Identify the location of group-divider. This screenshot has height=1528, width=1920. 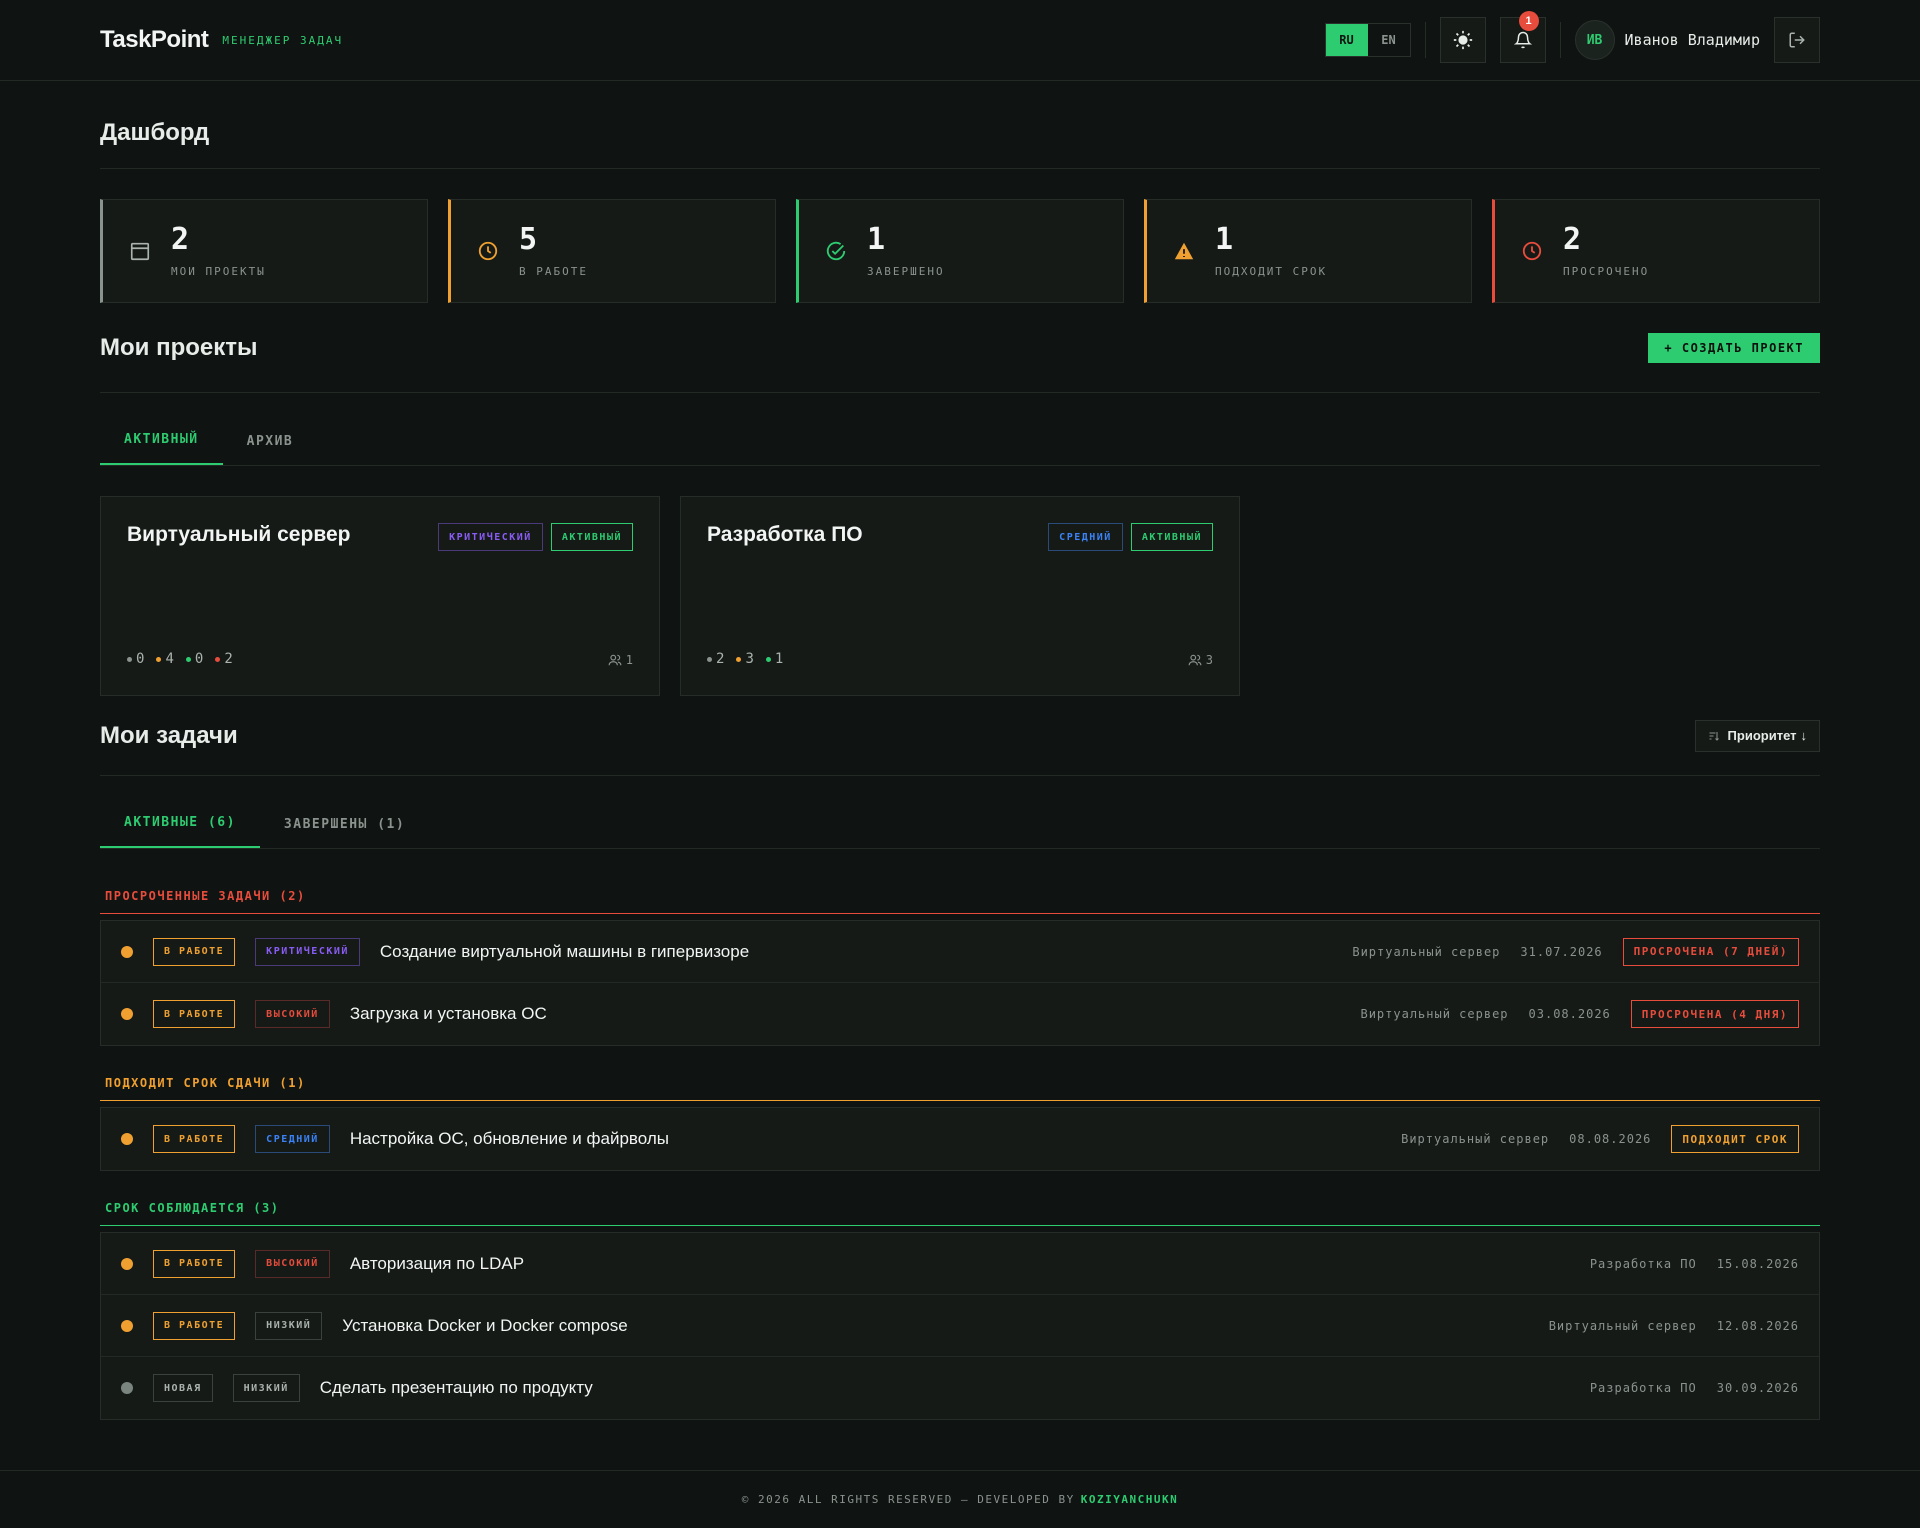
(960, 1100).